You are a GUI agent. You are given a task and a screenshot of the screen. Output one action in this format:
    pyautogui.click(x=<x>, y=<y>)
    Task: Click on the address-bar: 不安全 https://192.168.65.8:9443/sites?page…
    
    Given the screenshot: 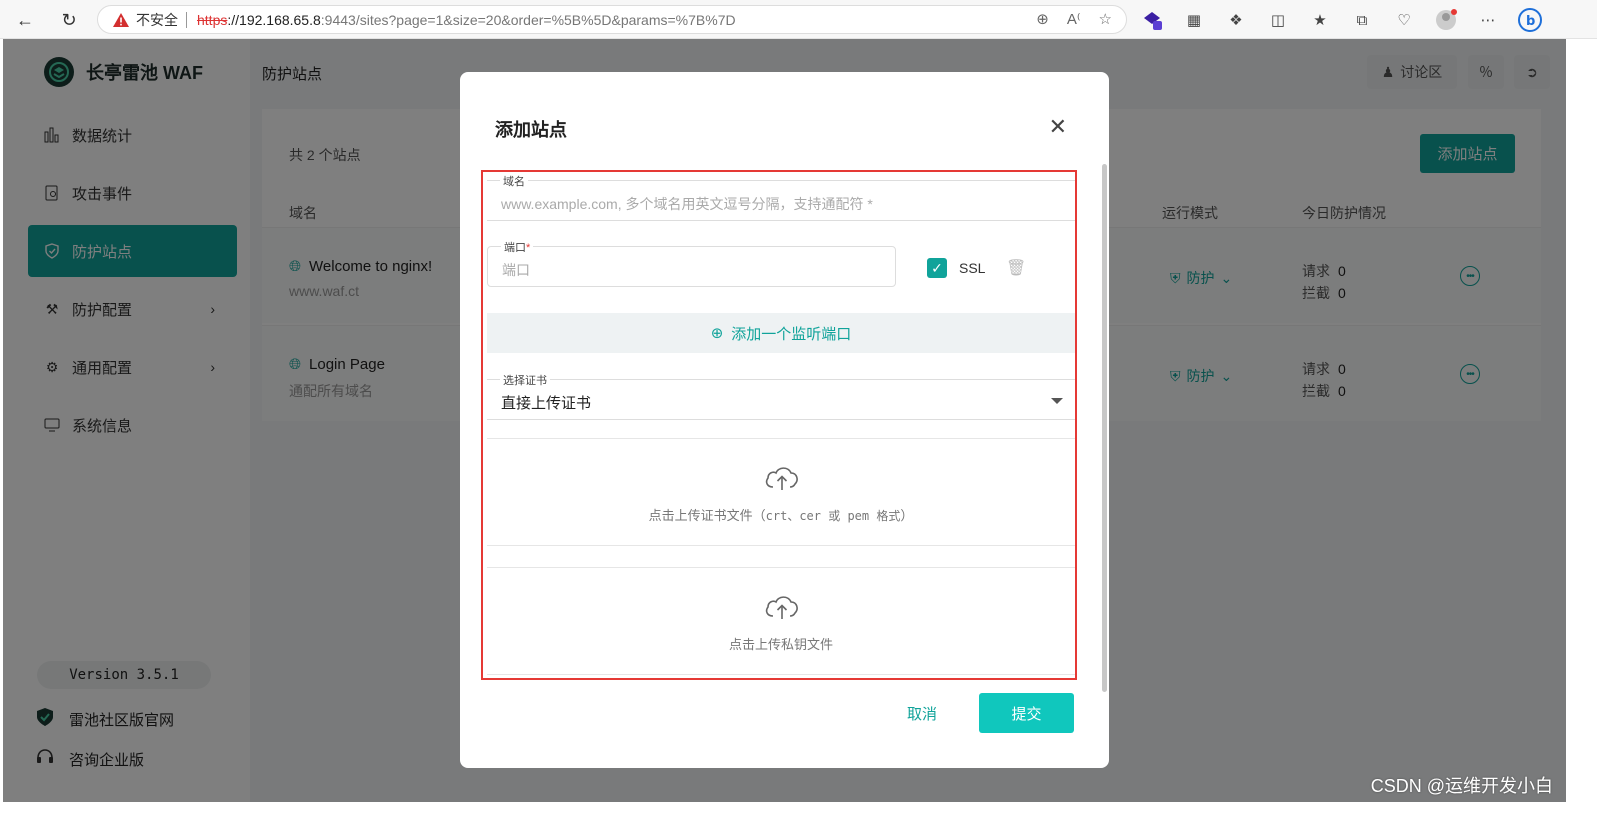 What is the action you would take?
    pyautogui.click(x=612, y=19)
    